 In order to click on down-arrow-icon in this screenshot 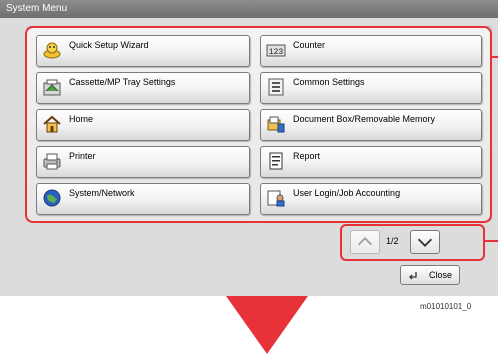, I will do `click(267, 325)`.